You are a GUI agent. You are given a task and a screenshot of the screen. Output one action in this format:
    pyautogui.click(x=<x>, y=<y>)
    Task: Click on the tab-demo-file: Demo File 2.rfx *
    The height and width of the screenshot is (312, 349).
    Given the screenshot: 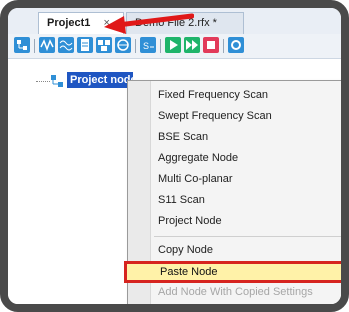 What is the action you would take?
    pyautogui.click(x=185, y=23)
    